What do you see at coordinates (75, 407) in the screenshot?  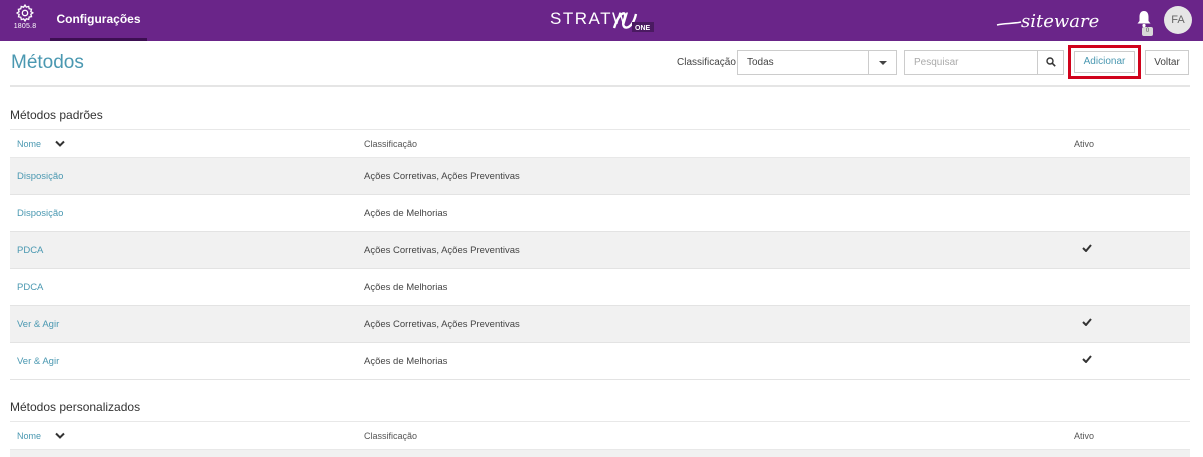 I see `section-title-custom-methods: Métodos personalizados` at bounding box center [75, 407].